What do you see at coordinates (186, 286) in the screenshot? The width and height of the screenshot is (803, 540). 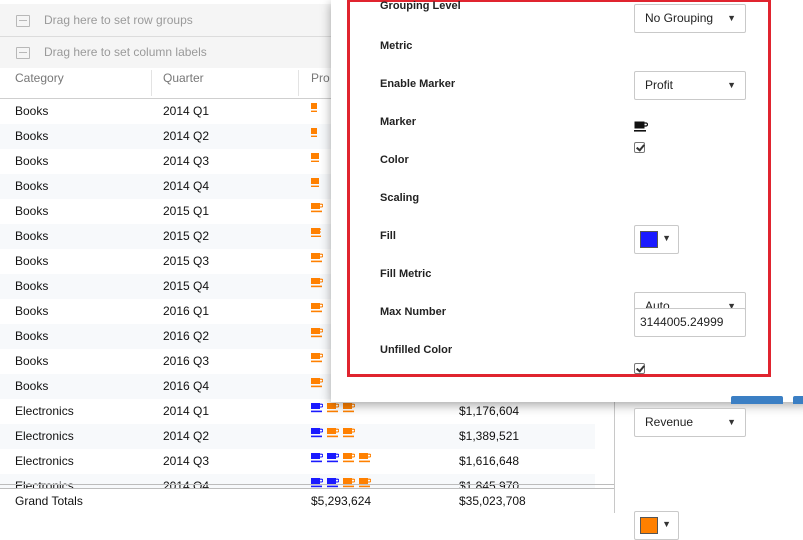 I see `cell-quarter: 2015 Q4` at bounding box center [186, 286].